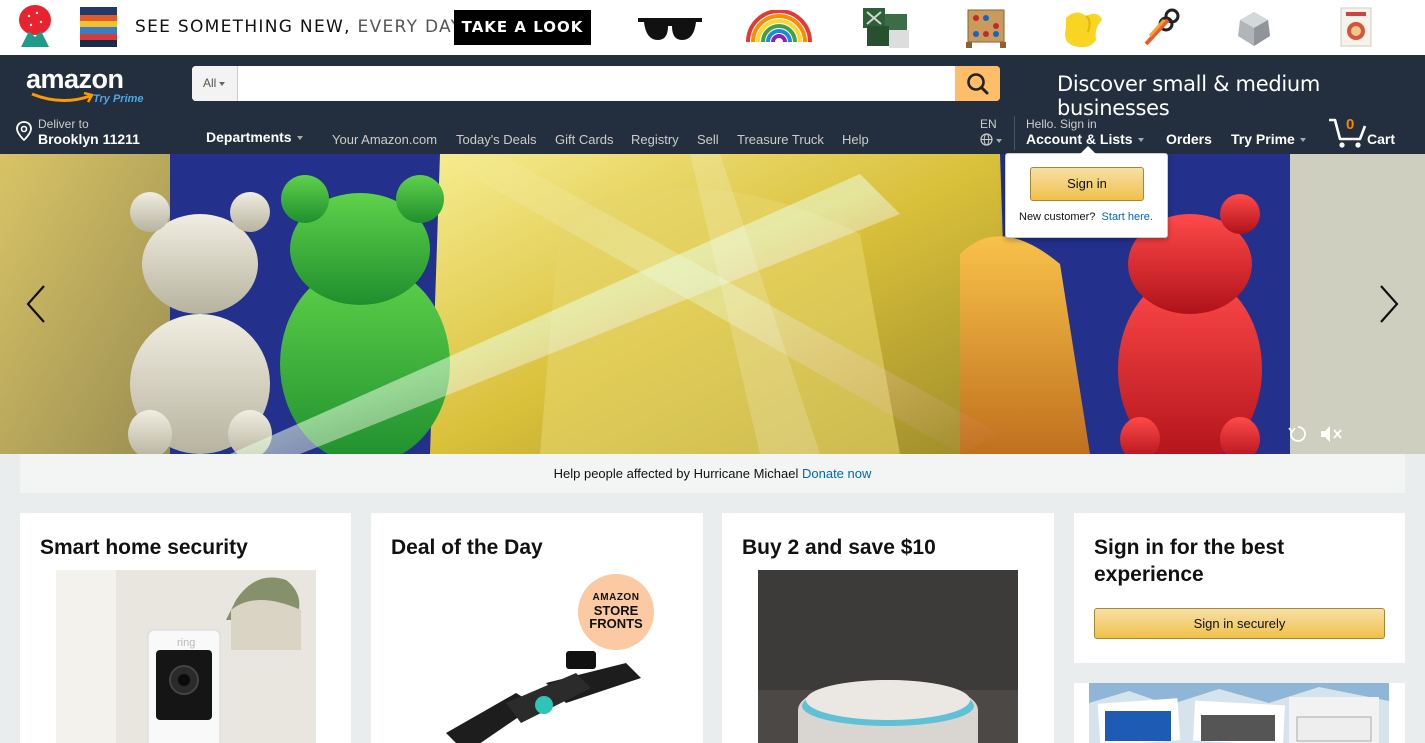  Describe the element at coordinates (186, 656) in the screenshot. I see `ring-camera-image: ring` at that location.